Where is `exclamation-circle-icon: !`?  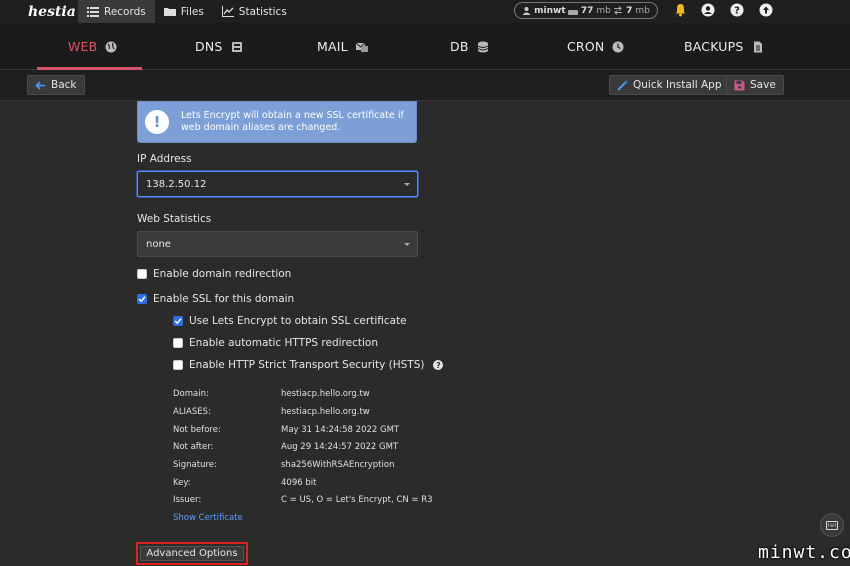
exclamation-circle-icon: ! is located at coordinates (157, 122).